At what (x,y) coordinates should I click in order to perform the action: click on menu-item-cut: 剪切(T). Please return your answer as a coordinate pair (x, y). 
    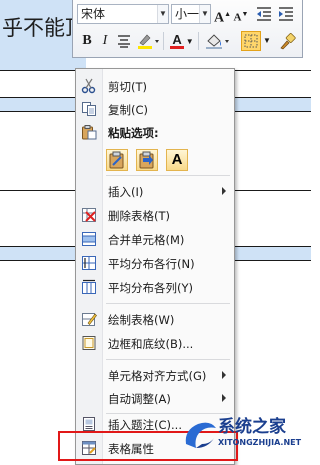
    Looking at the image, I should click on (155, 86).